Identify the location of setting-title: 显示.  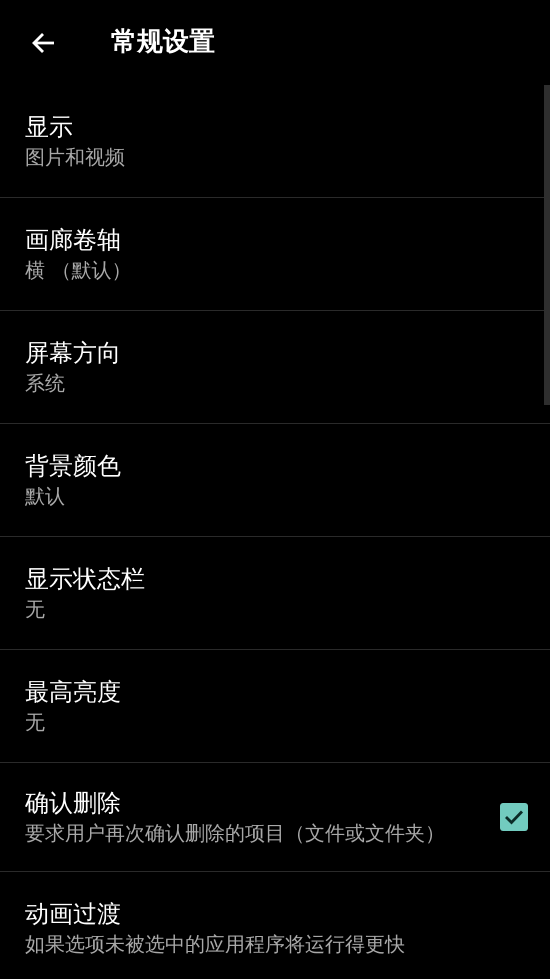
(49, 127).